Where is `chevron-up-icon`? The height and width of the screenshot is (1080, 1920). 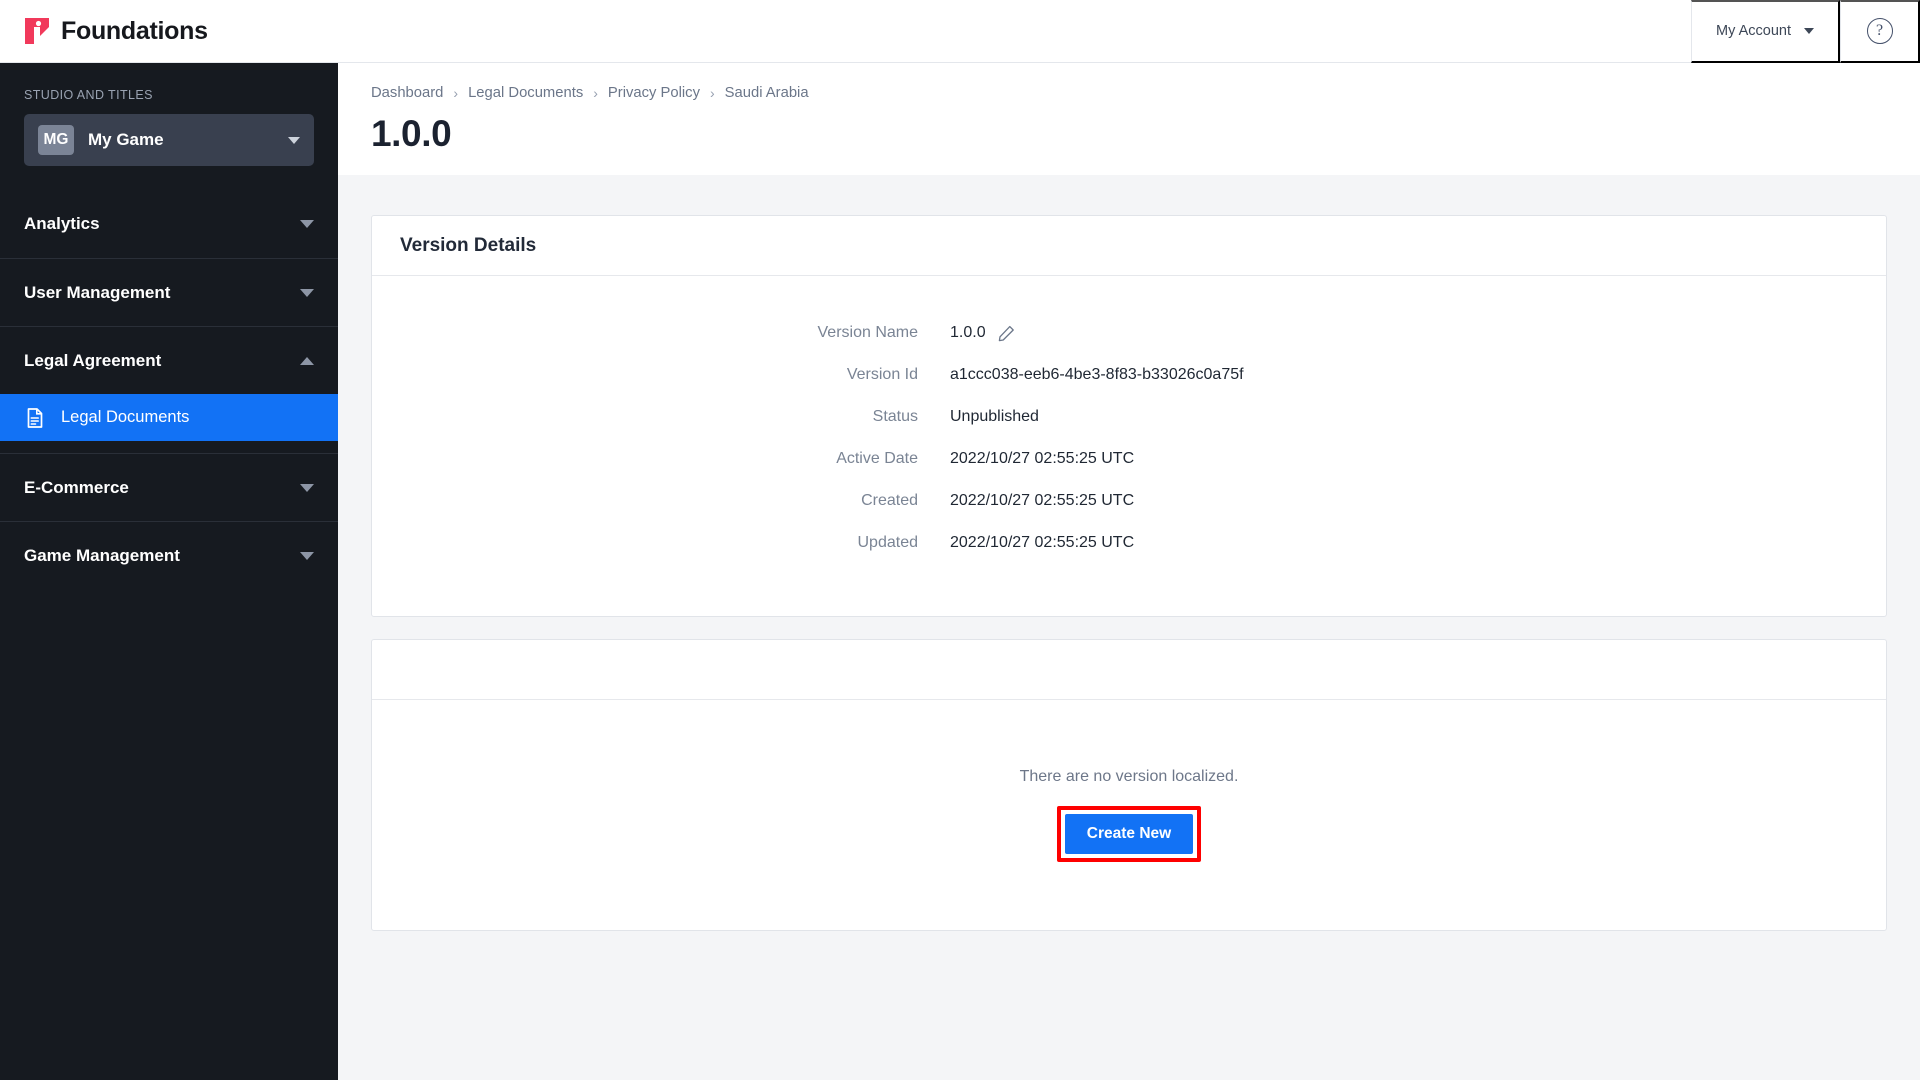
chevron-up-icon is located at coordinates (307, 360).